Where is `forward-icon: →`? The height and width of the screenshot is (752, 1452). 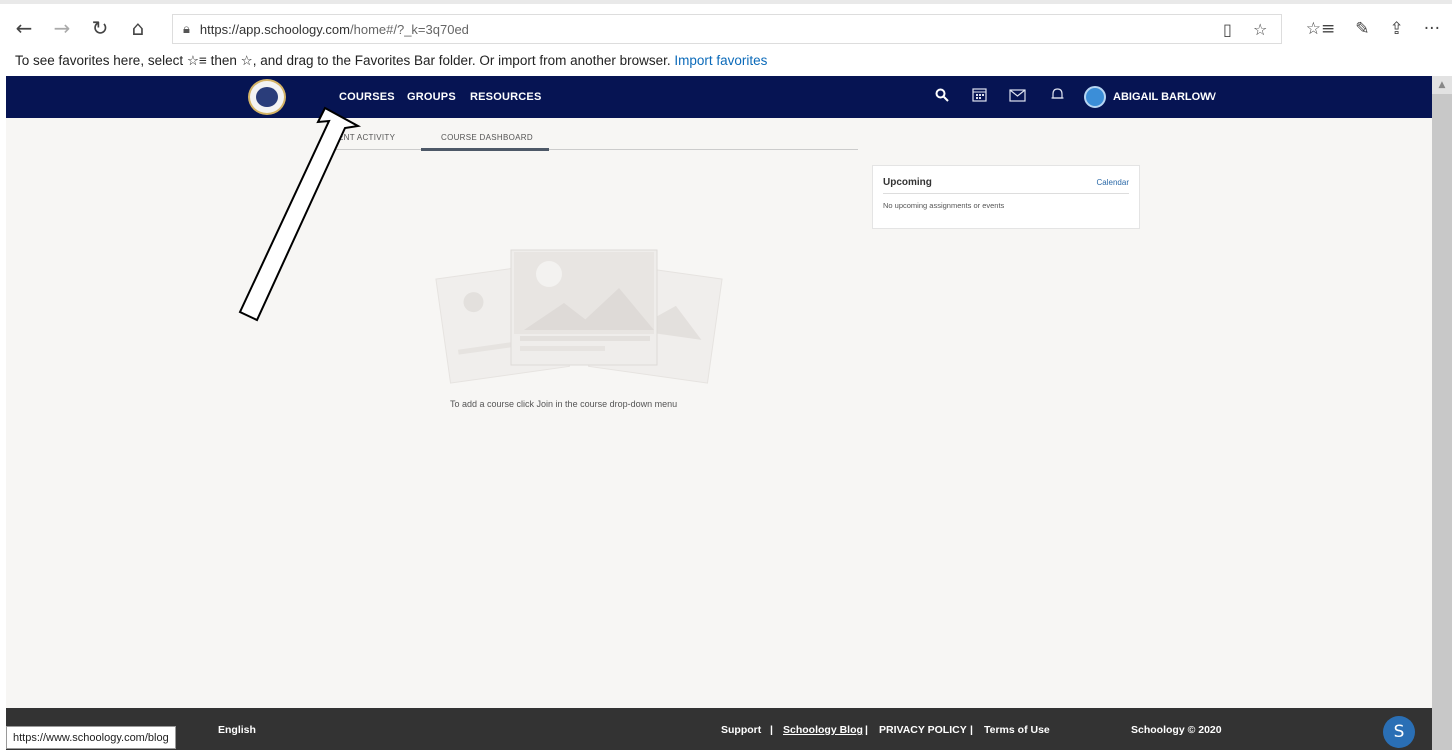
forward-icon: → is located at coordinates (62, 28).